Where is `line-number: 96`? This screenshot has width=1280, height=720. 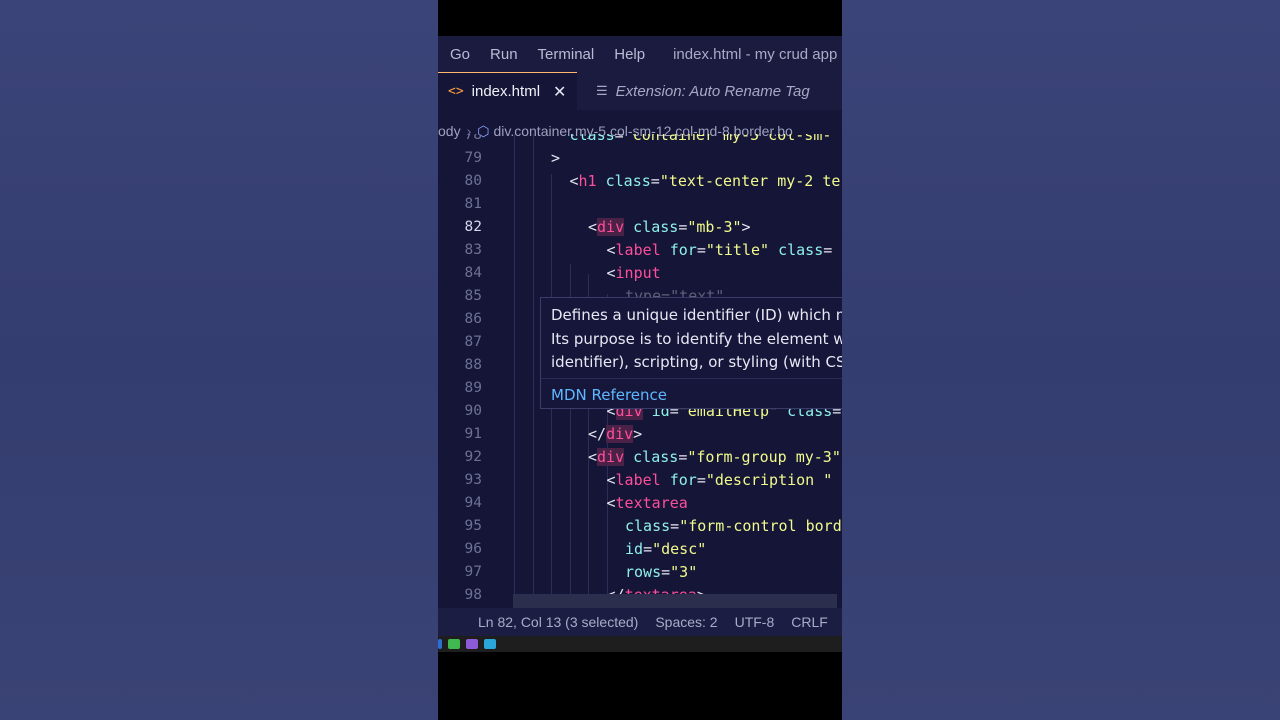
line-number: 96 is located at coordinates (473, 549).